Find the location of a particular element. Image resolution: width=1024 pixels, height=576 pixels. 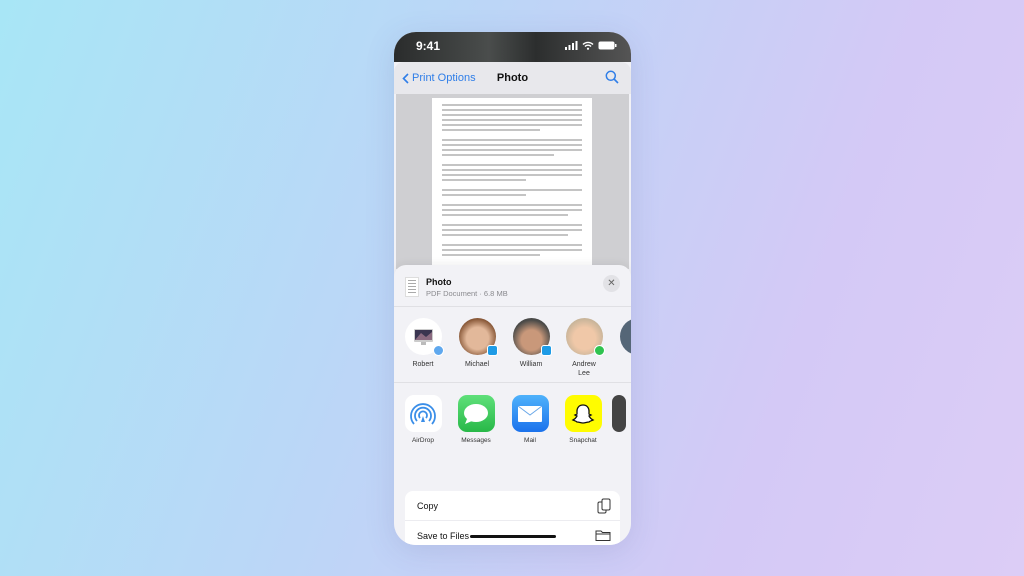

whatsapp-badge-icon is located at coordinates (599, 350).